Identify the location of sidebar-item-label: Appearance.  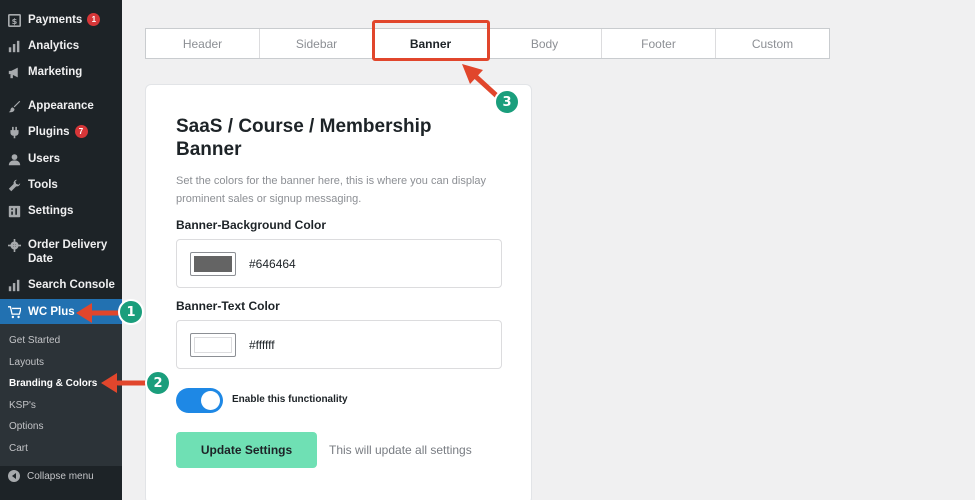
(61, 106).